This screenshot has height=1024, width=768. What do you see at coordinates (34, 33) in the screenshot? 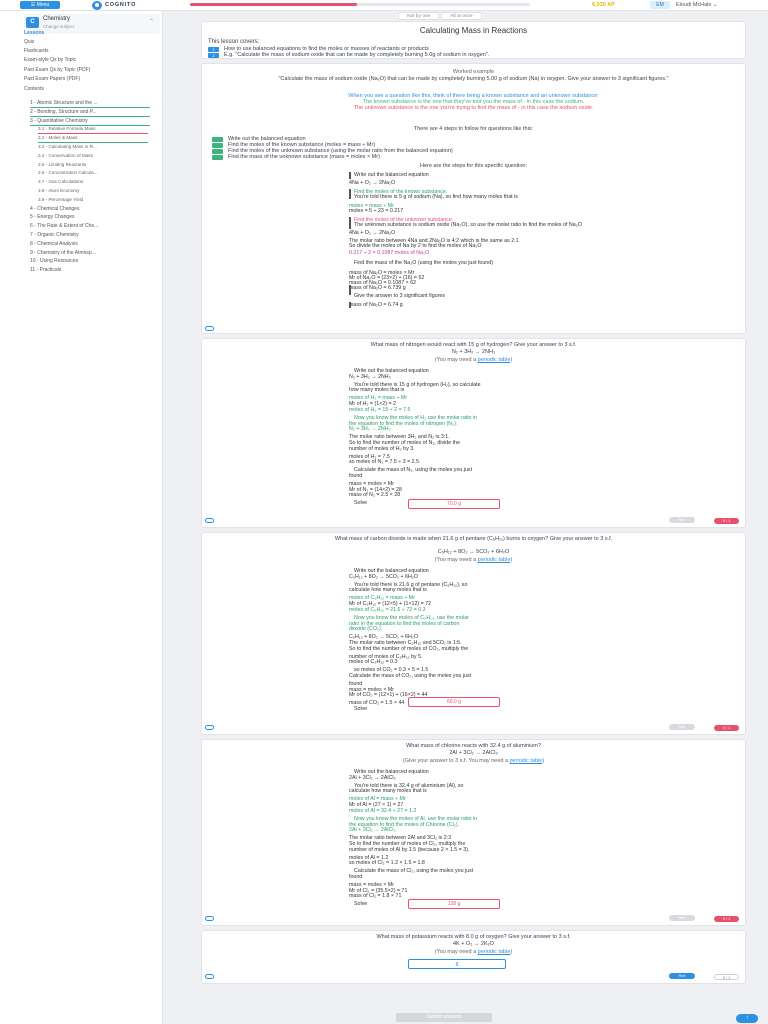
I see `sidebar-item: Lessons` at bounding box center [34, 33].